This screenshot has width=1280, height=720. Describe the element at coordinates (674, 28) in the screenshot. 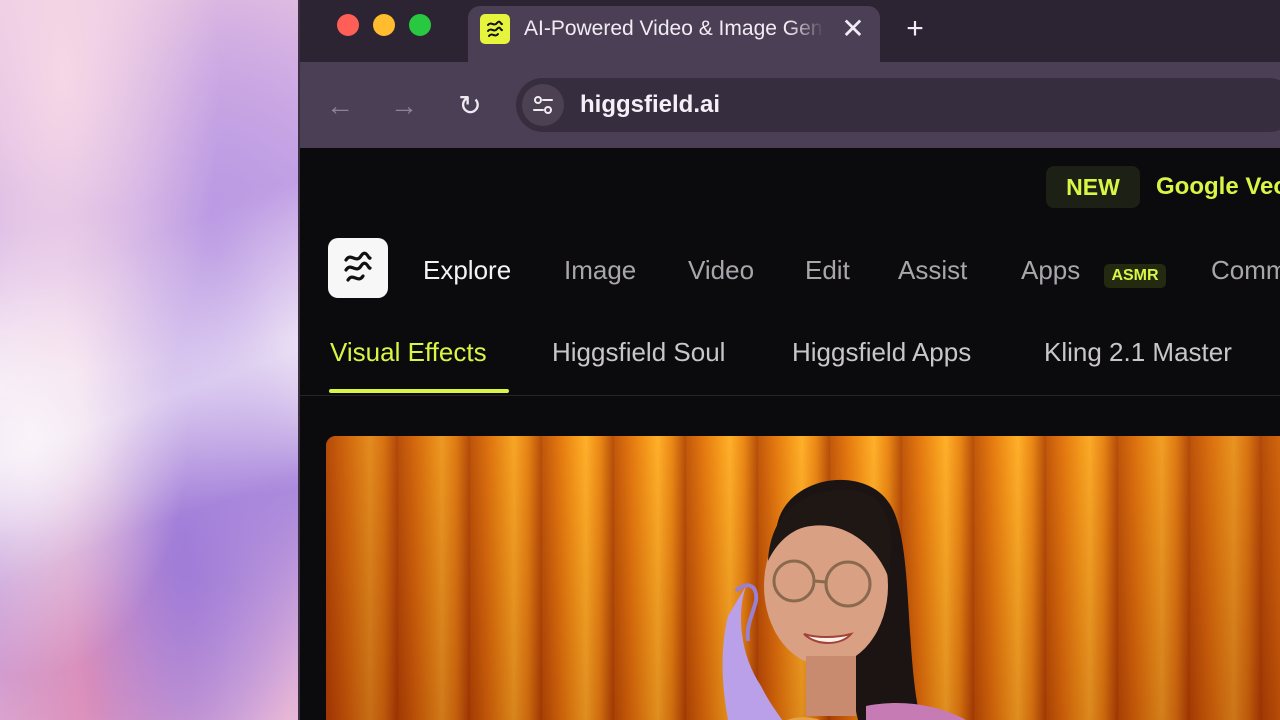

I see `tab-title: AI-Powered Video & Image Generator` at that location.